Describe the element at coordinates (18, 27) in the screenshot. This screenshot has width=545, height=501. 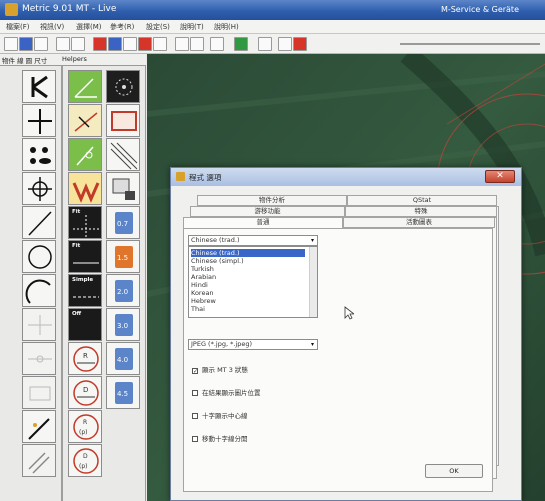
I see `menu-file: 檔案(F)` at that location.